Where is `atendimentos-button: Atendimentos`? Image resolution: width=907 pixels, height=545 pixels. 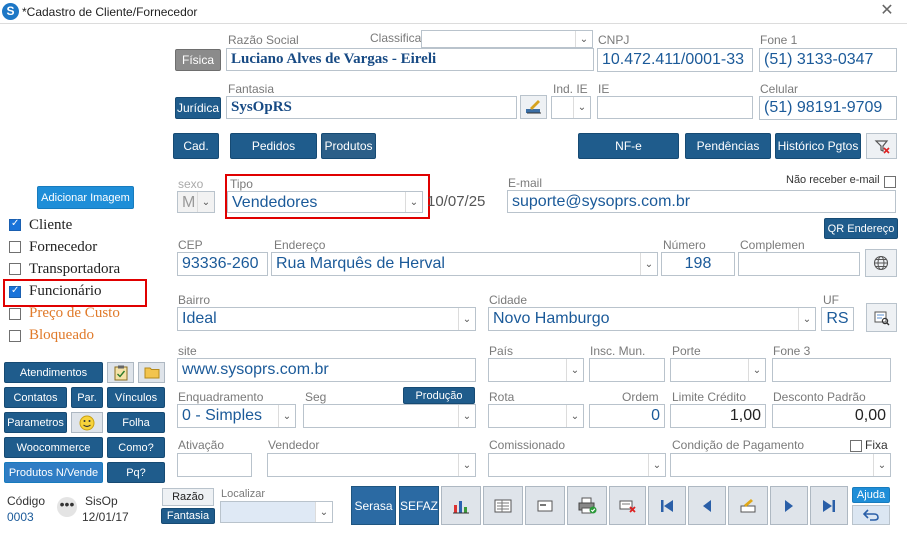
atendimentos-button: Atendimentos is located at coordinates (53, 372).